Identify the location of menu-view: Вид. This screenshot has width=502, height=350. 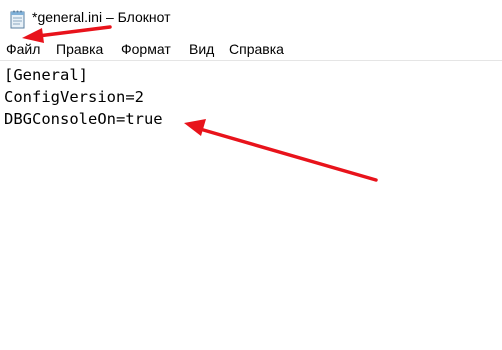
(201, 49).